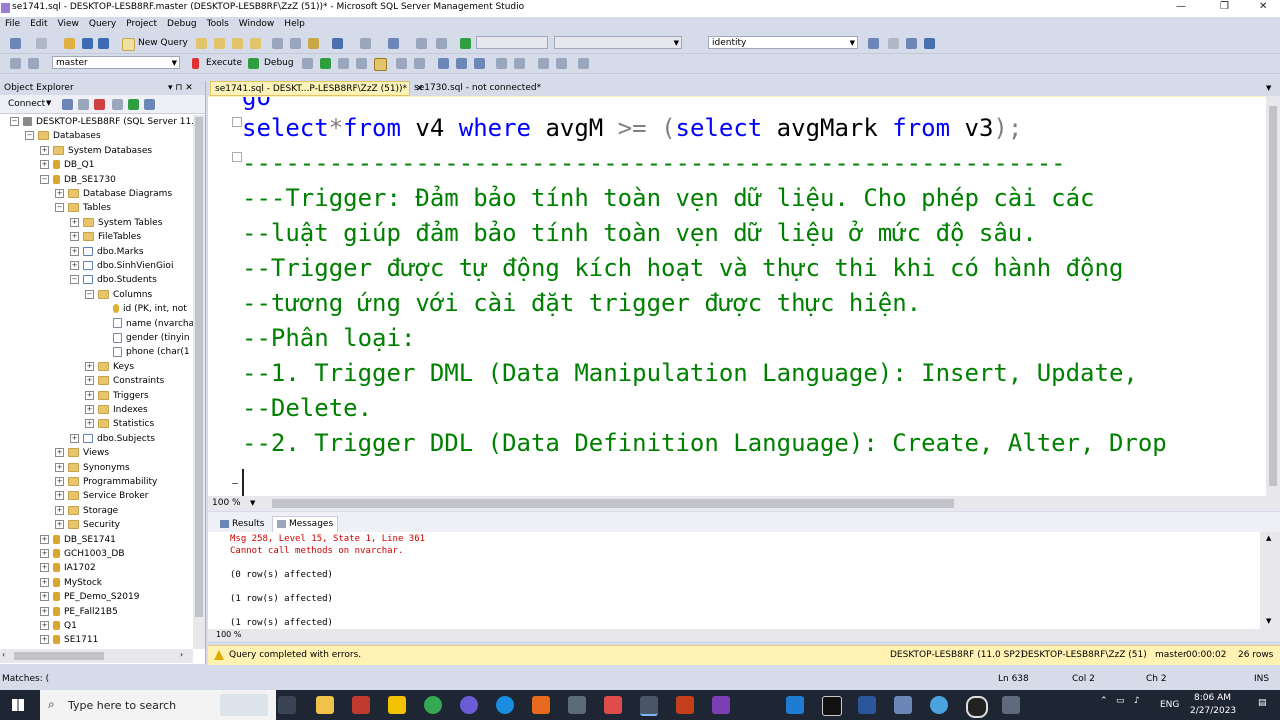  What do you see at coordinates (15, 63) in the screenshot?
I see `connect-icon` at bounding box center [15, 63].